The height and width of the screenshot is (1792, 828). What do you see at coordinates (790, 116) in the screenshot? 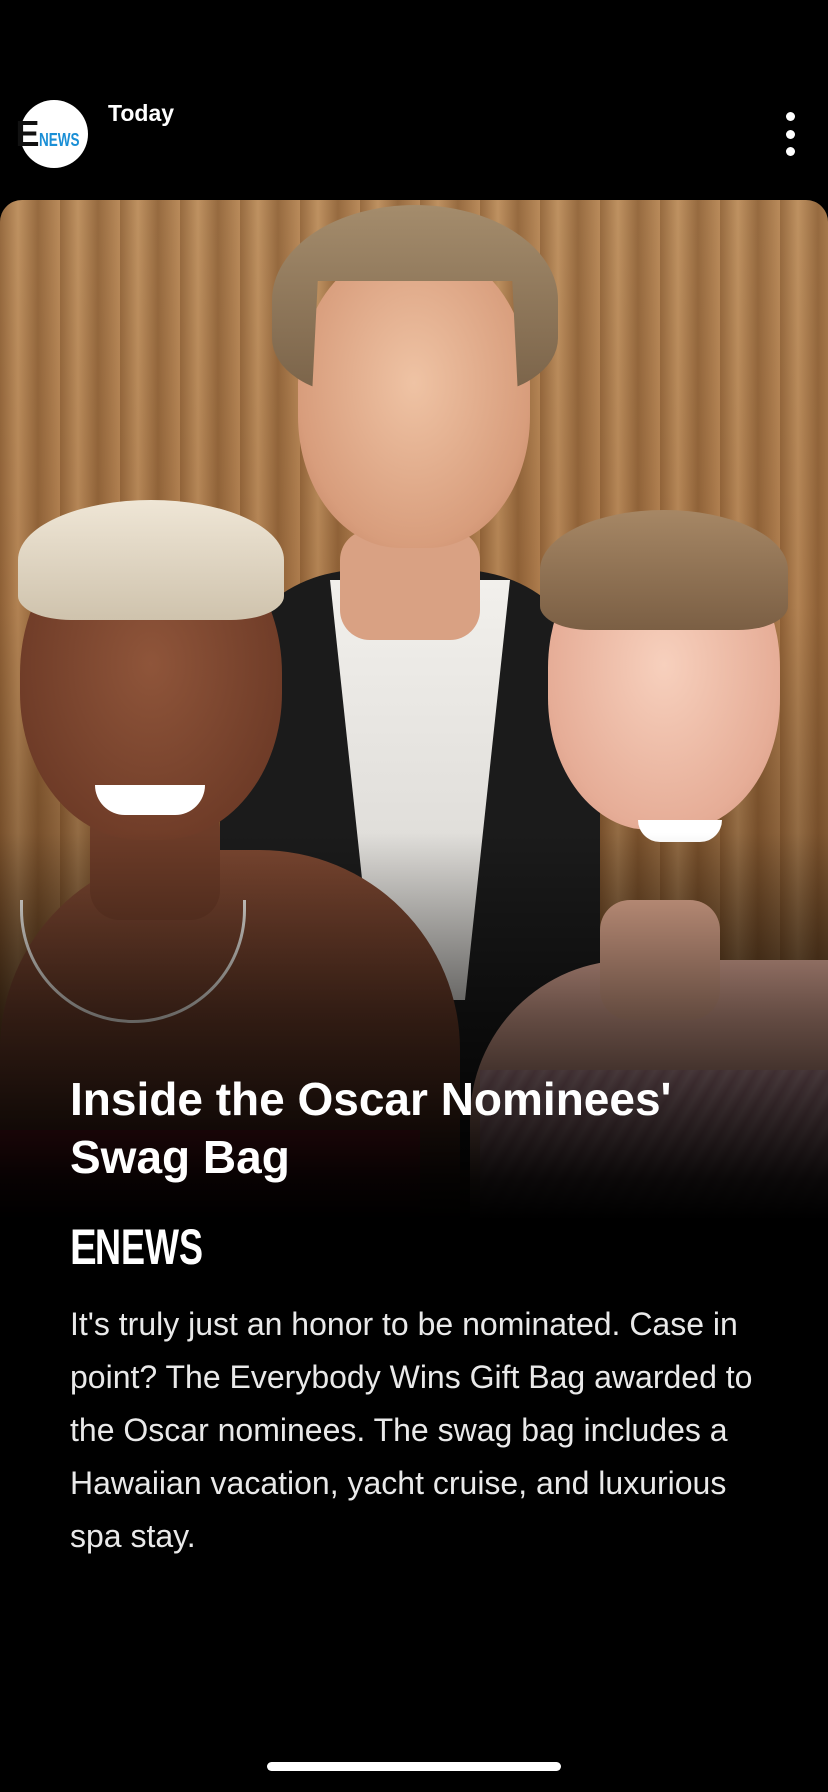
I see `more-vertical-icon` at bounding box center [790, 116].